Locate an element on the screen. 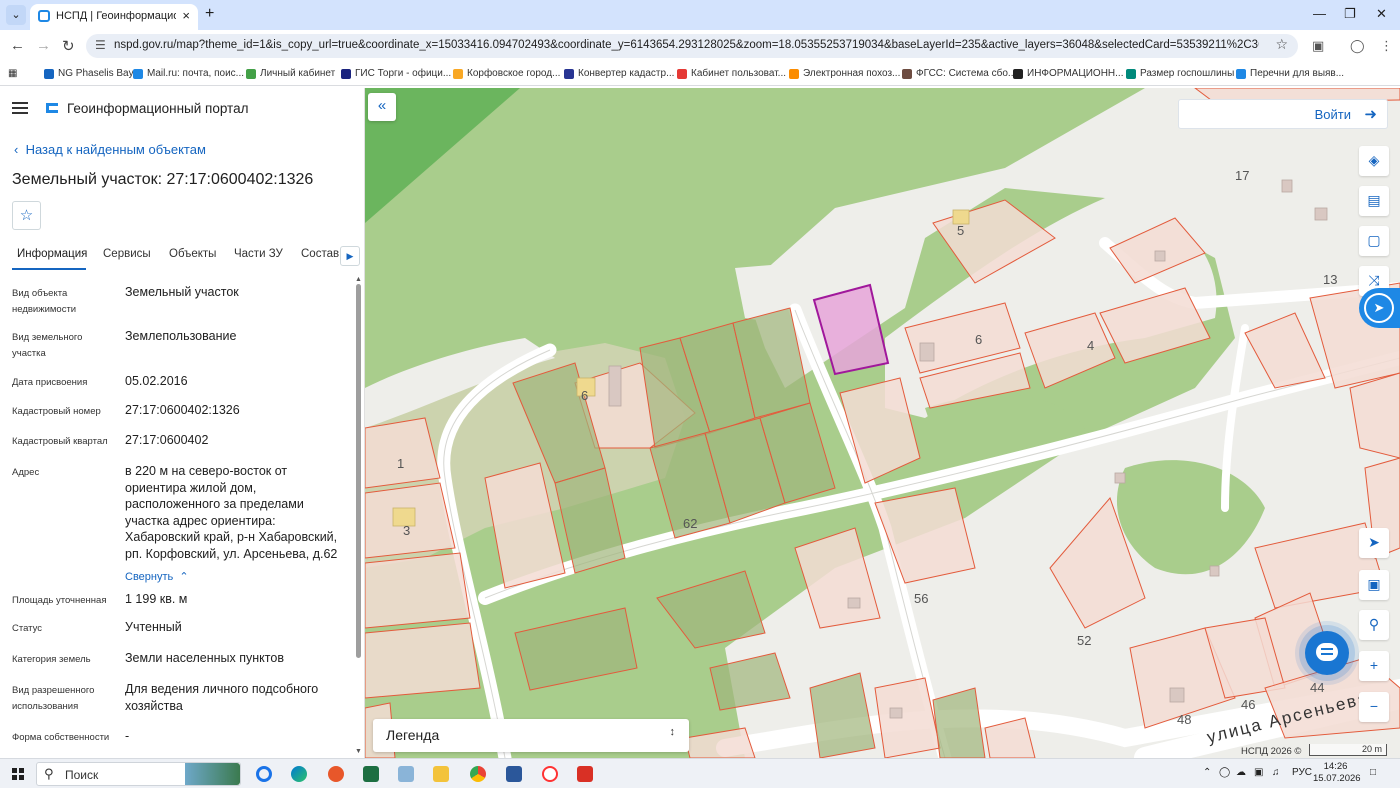  back-icon: ← is located at coordinates (17, 45).